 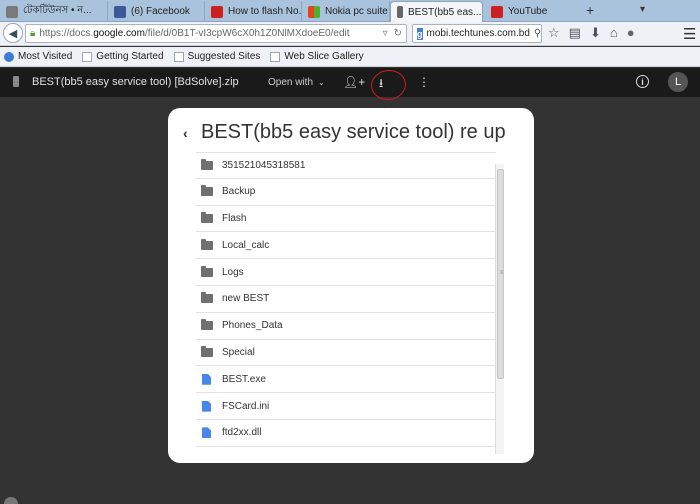 What do you see at coordinates (123, 56) in the screenshot?
I see `bookmark-getting-started: Getting Started` at bounding box center [123, 56].